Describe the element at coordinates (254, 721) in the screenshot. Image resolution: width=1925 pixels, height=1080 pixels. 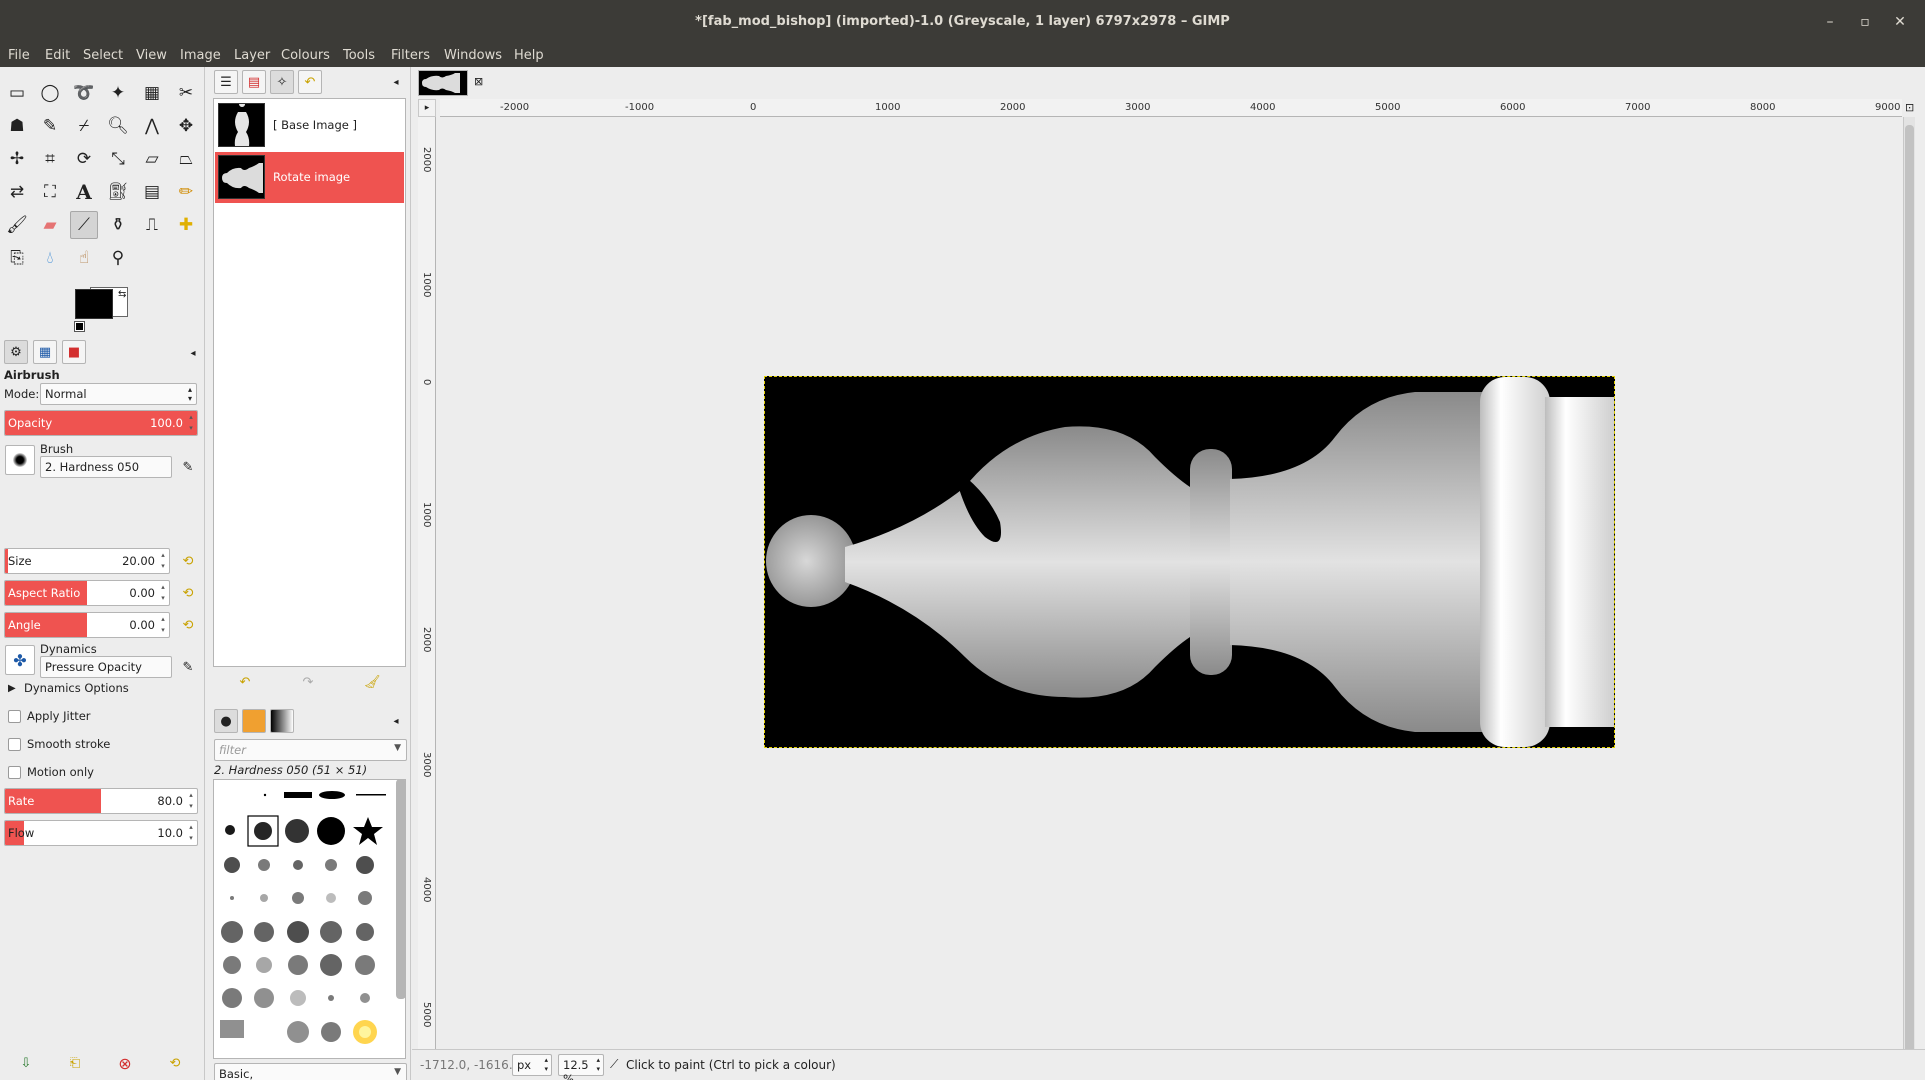
I see `patterns-tab` at that location.